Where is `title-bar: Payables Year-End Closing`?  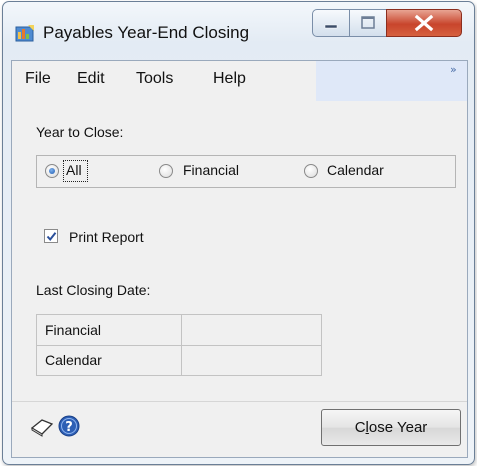 title-bar: Payables Year-End Closing is located at coordinates (238, 31).